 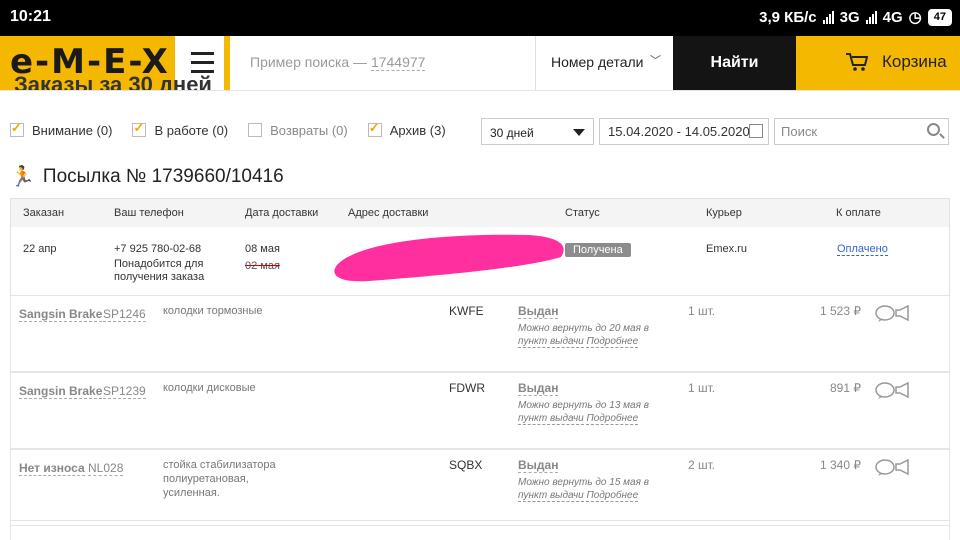 I want to click on item-description: колодки дисковые, so click(x=209, y=388).